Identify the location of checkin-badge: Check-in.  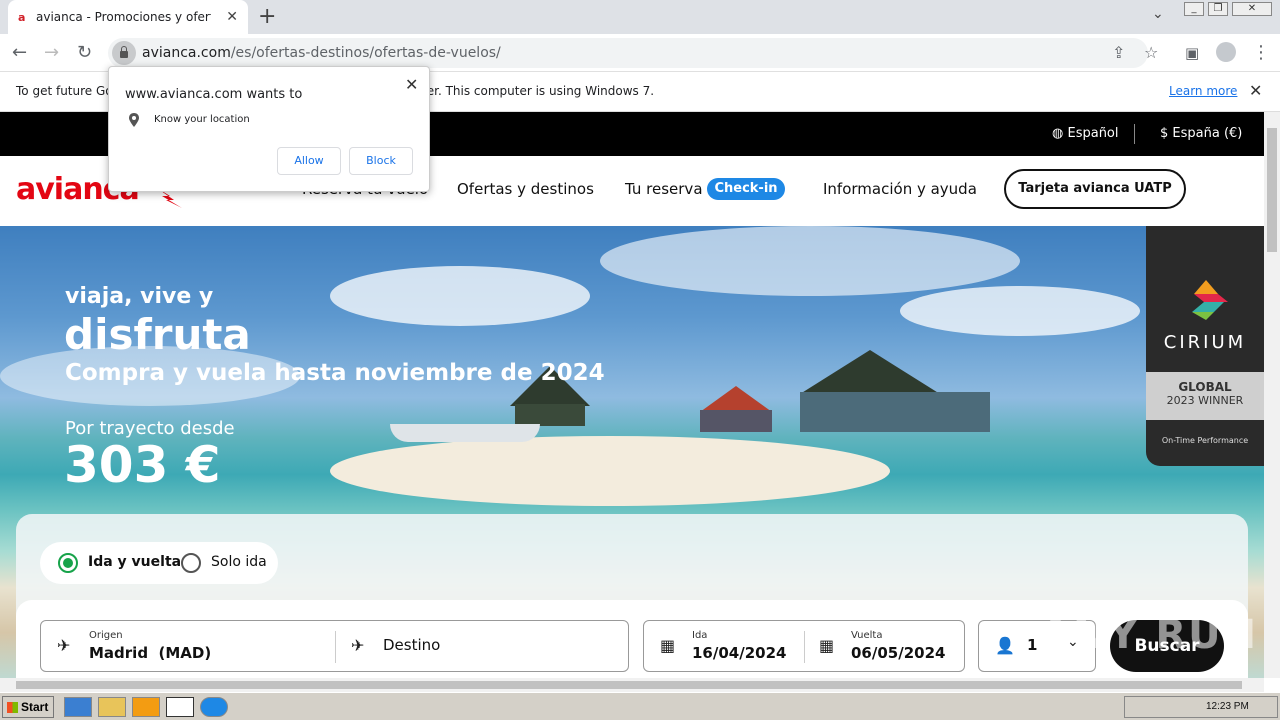
(746, 189).